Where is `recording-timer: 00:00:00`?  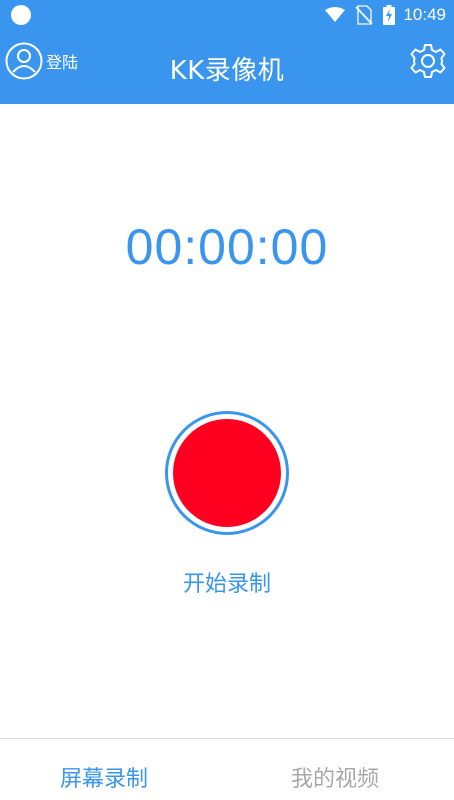
recording-timer: 00:00:00 is located at coordinates (227, 247).